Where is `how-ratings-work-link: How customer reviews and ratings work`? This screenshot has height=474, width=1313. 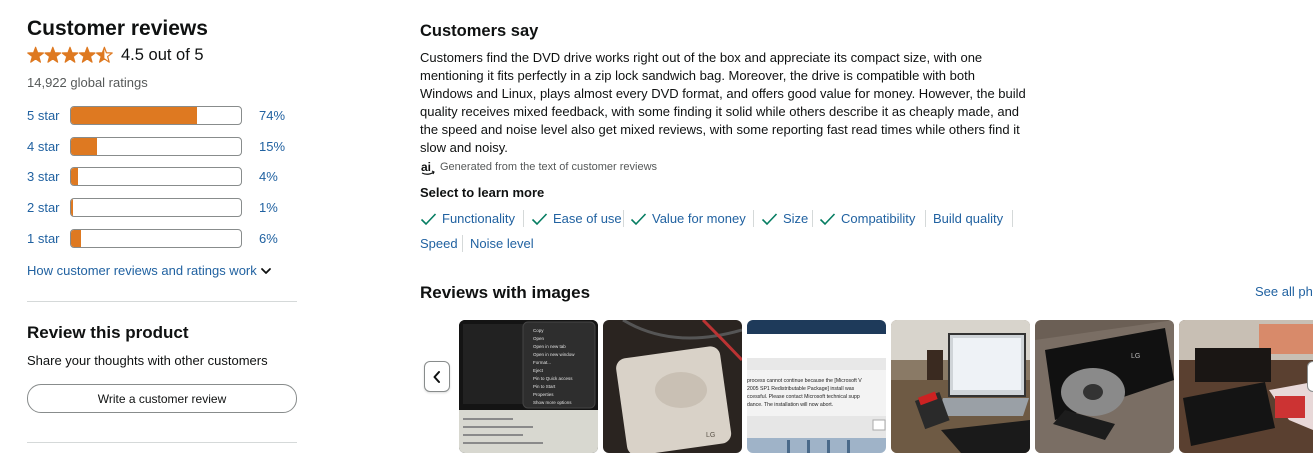 how-ratings-work-link: How customer reviews and ratings work is located at coordinates (142, 271).